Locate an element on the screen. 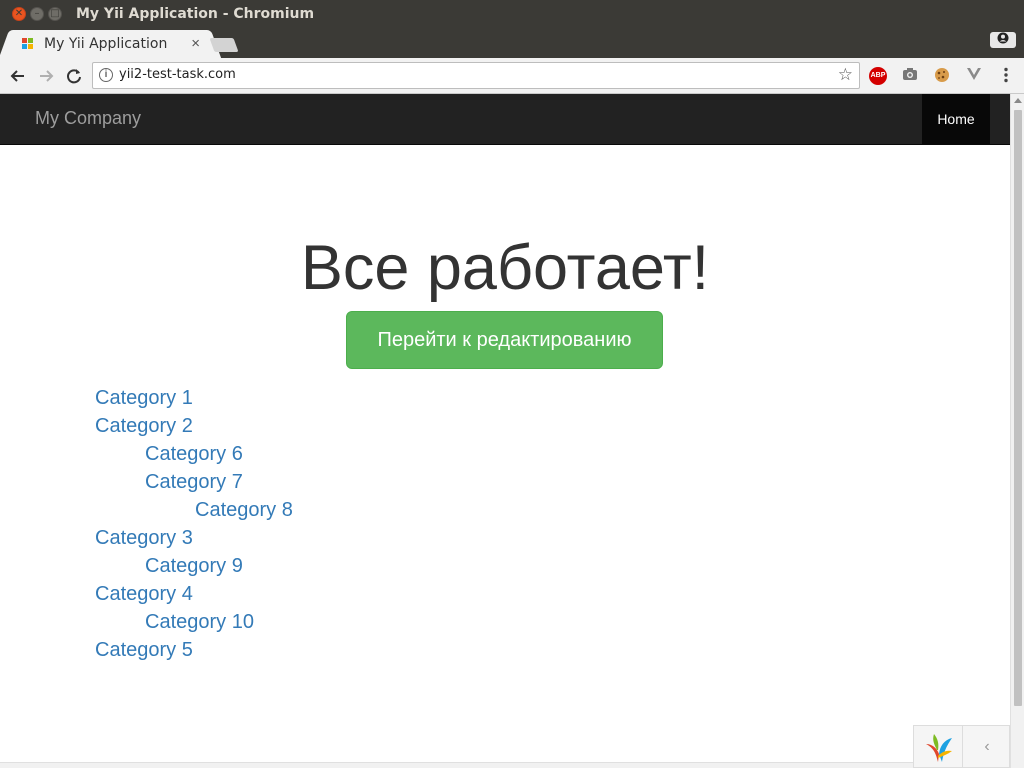 Image resolution: width=1024 pixels, height=769 pixels. horizontal-scrollbar is located at coordinates (505, 765).